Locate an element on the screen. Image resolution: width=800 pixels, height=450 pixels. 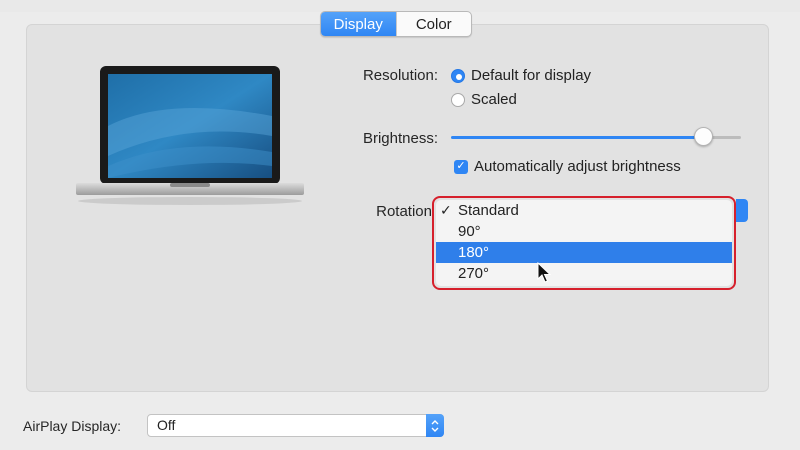
brightness-slider is located at coordinates (596, 138).